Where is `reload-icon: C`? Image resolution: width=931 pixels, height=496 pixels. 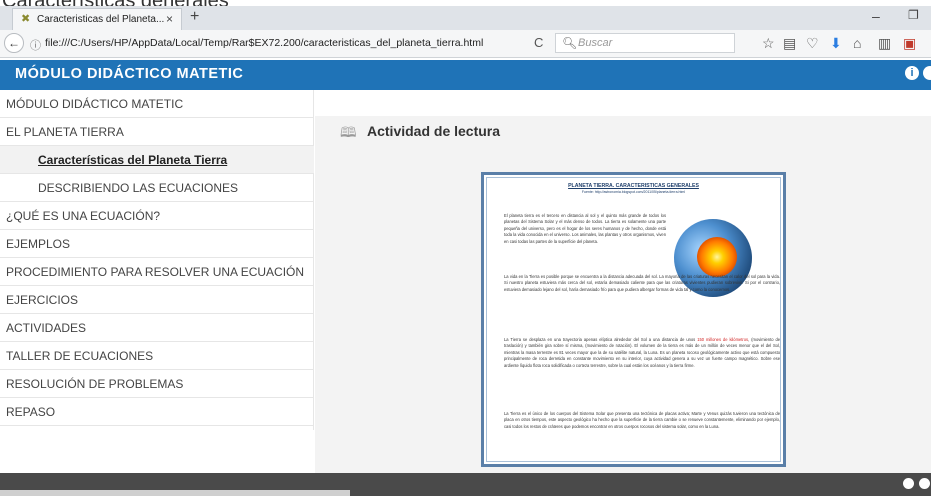 reload-icon: C is located at coordinates (538, 42).